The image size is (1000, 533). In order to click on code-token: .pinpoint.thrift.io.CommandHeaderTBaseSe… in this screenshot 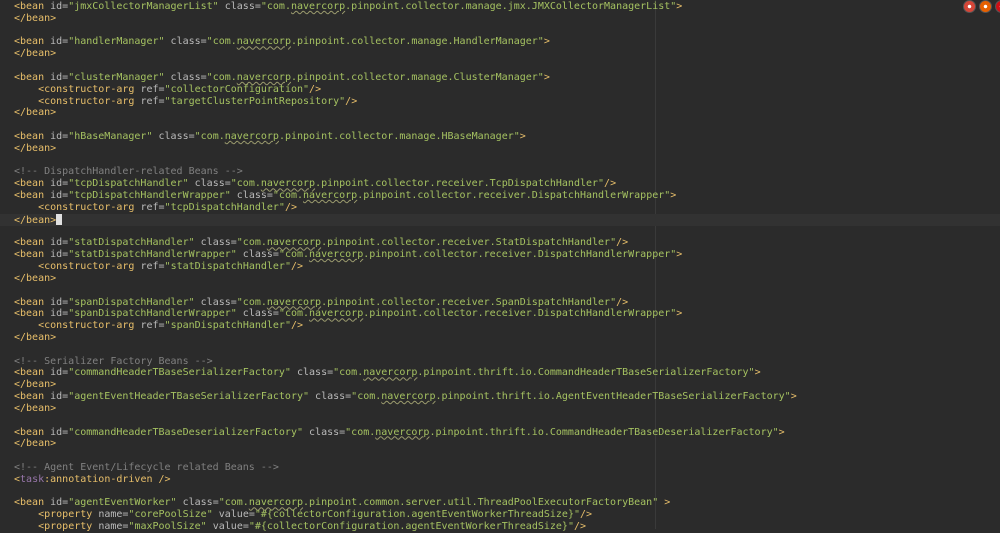, I will do `click(586, 373)`.